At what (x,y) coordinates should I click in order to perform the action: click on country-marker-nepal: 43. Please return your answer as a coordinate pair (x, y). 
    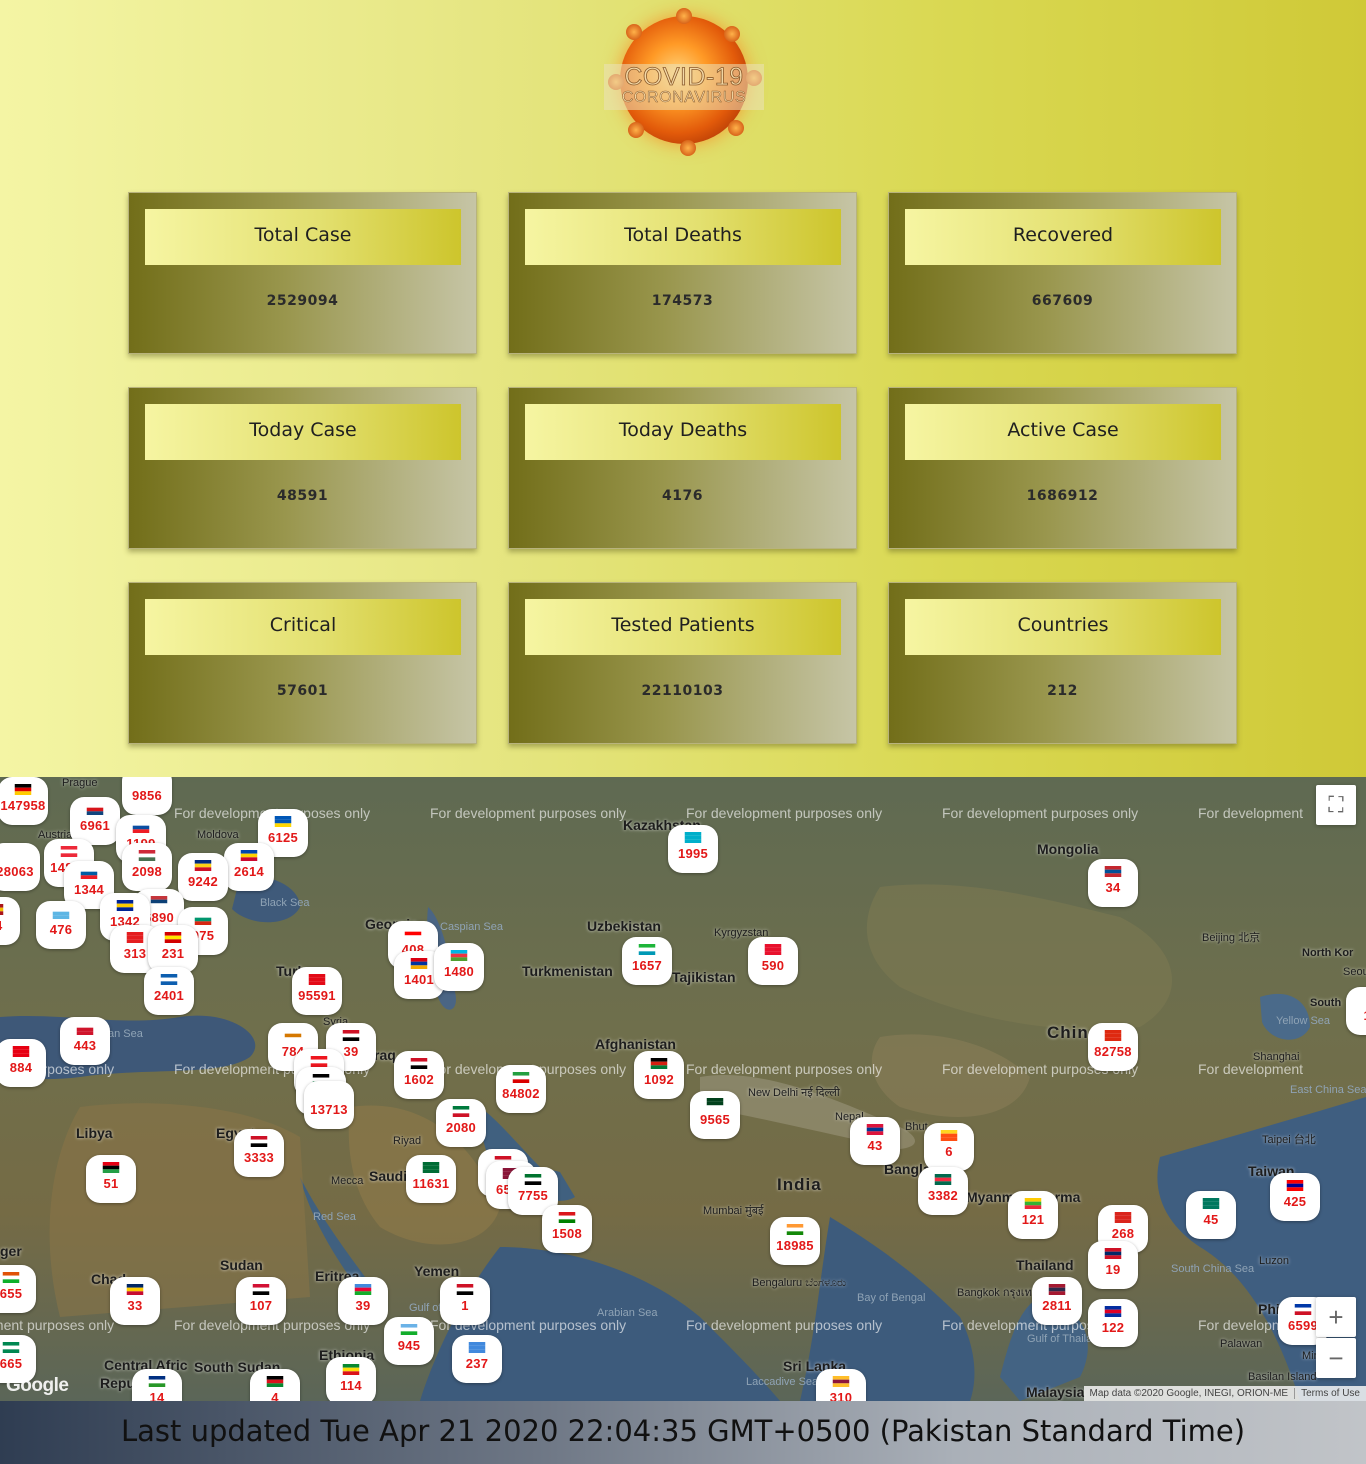
    Looking at the image, I should click on (875, 1141).